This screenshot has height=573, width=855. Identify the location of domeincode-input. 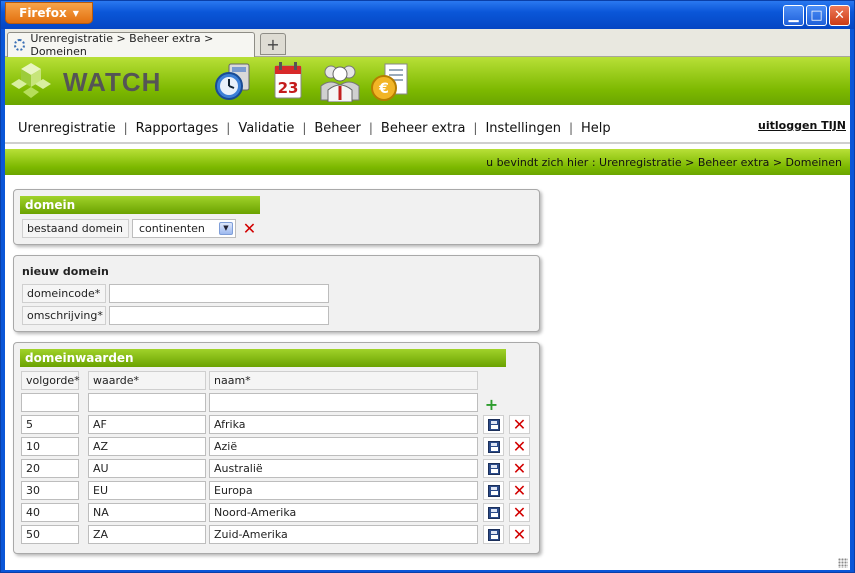
(219, 293).